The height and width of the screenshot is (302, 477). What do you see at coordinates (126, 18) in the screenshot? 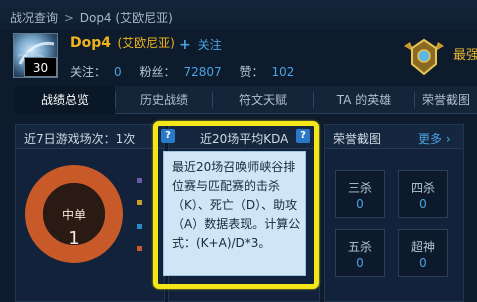
I see `breadcrumb-current: Dop4 (艾欧尼亚)` at bounding box center [126, 18].